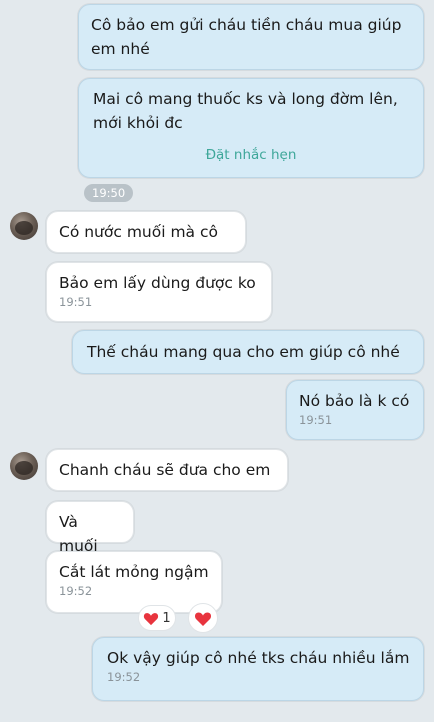 Image resolution: width=434 pixels, height=722 pixels. What do you see at coordinates (78, 534) in the screenshot?
I see `message-text: Và muối` at bounding box center [78, 534].